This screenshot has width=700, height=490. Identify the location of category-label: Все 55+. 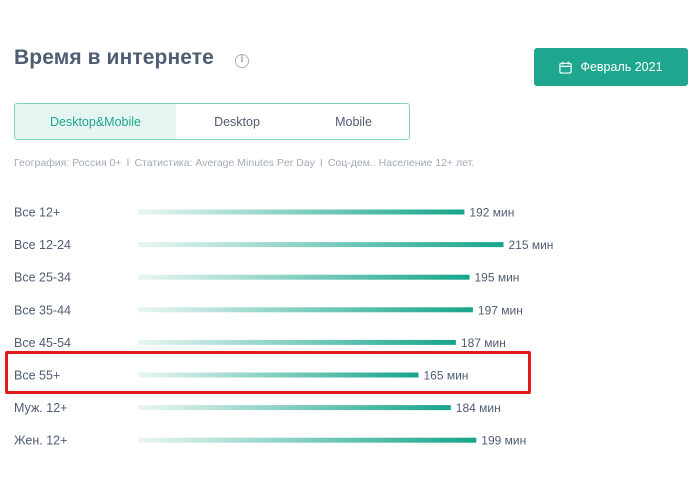
(37, 376).